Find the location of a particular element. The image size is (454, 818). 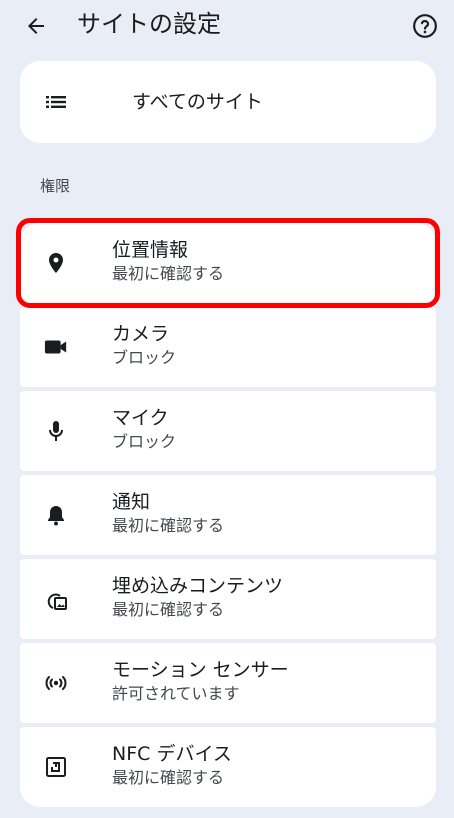

permission-item-microphone: マイク ブロック is located at coordinates (228, 431).